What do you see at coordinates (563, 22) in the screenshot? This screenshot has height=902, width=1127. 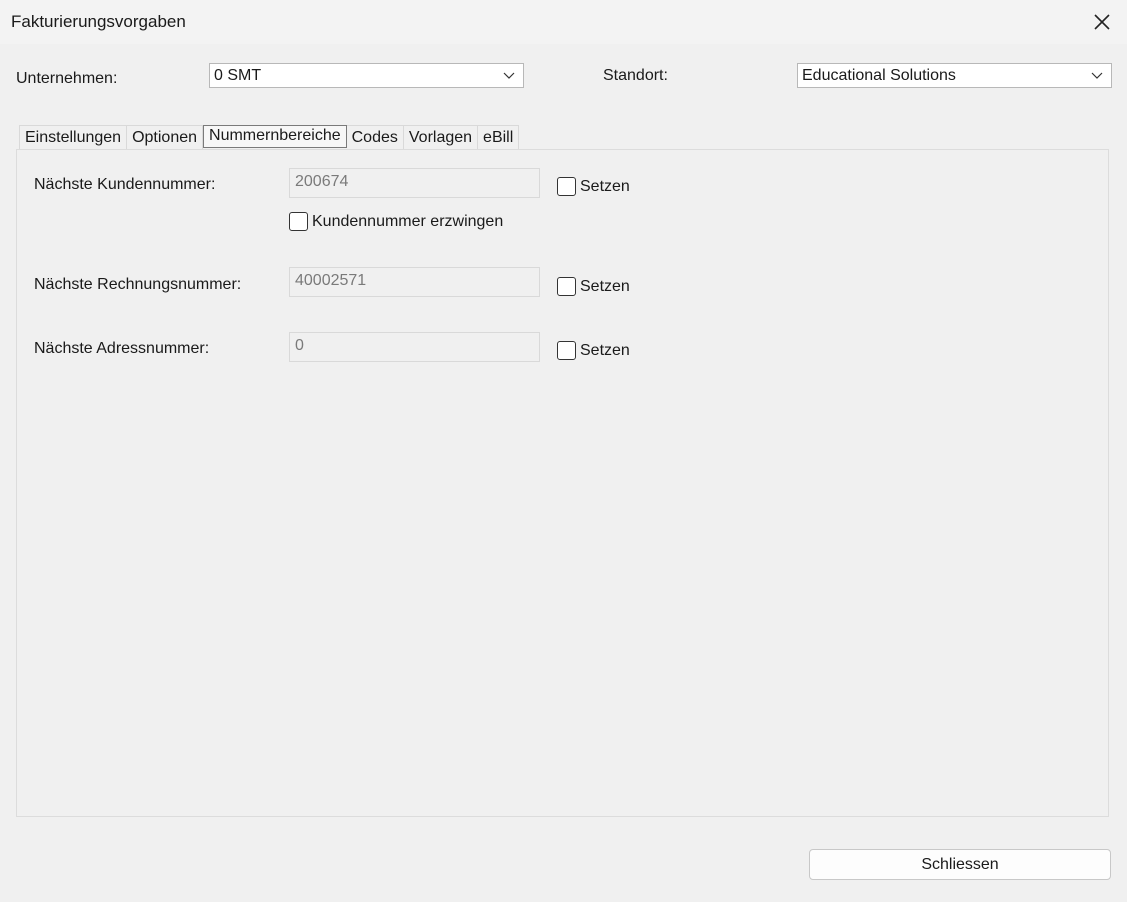 I see `title-bar: Fakturierungsvorgaben` at bounding box center [563, 22].